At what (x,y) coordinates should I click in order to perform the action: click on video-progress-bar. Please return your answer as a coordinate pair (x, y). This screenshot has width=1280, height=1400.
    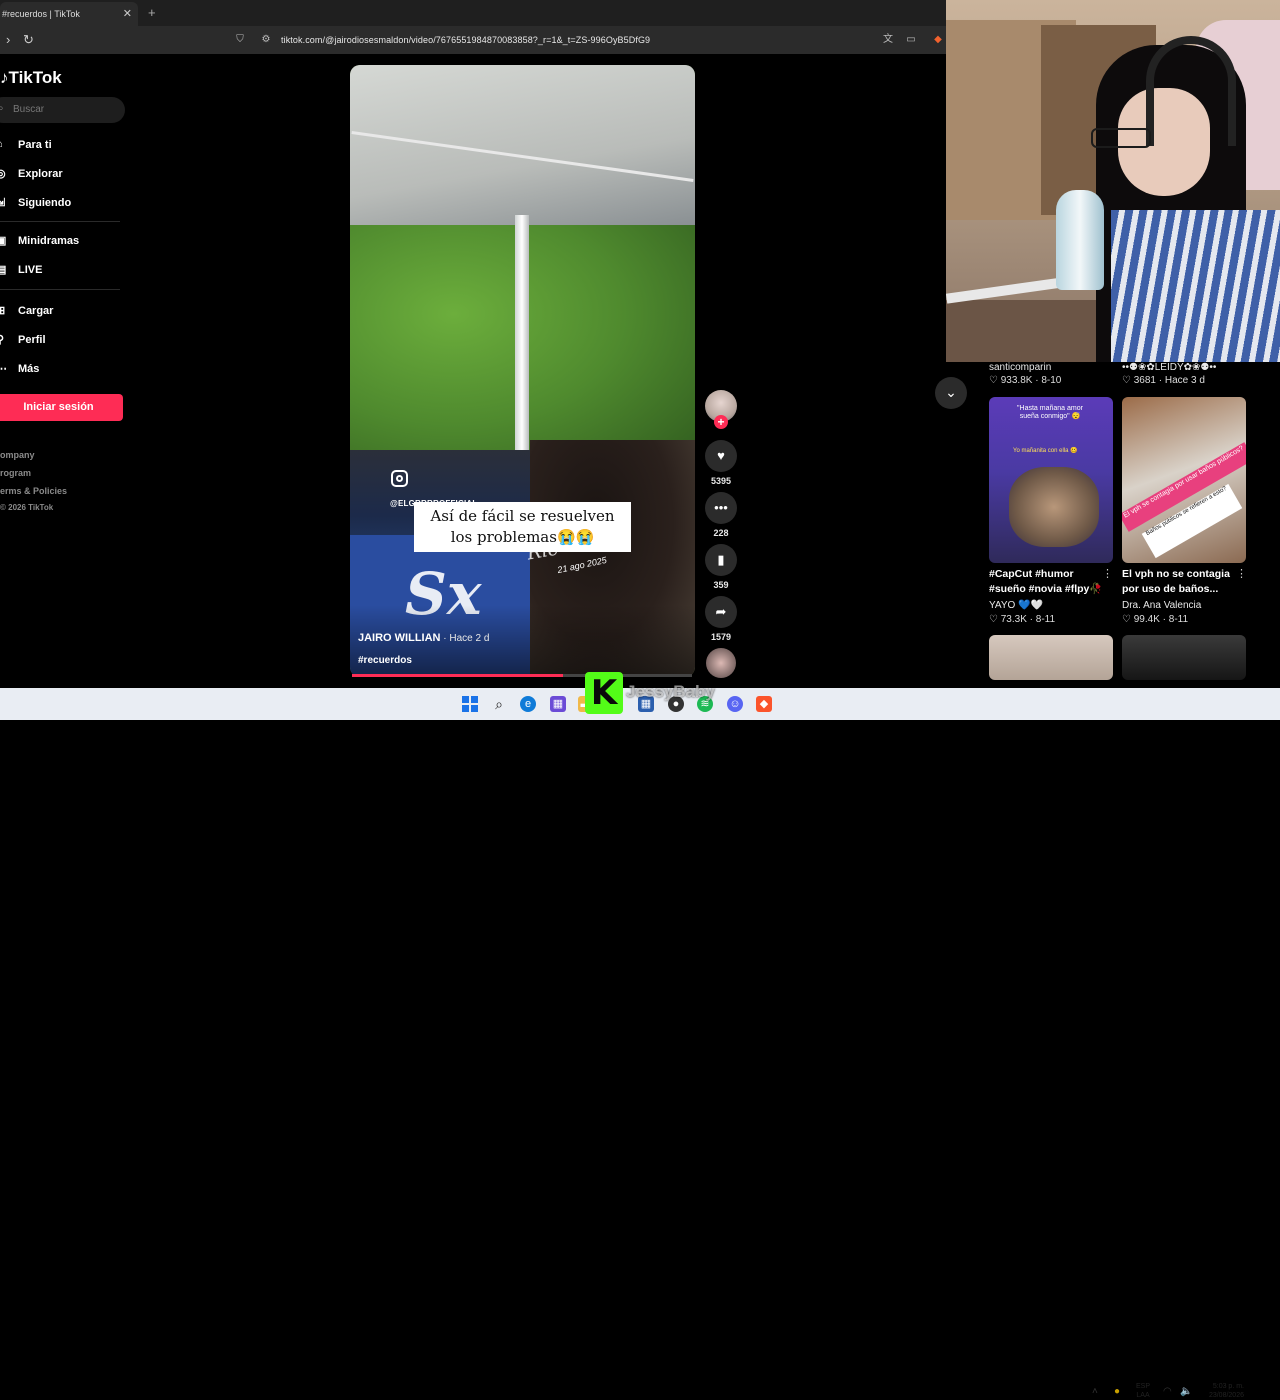
    Looking at the image, I should click on (522, 675).